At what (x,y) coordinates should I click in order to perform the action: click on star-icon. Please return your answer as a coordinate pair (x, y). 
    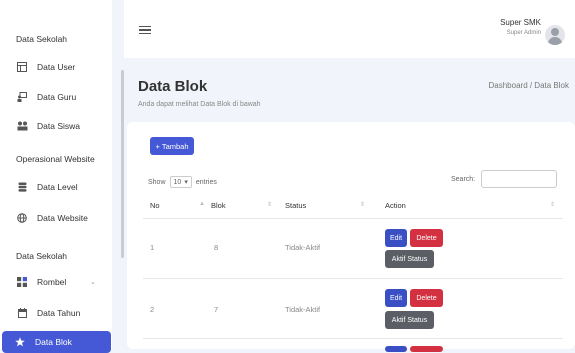
    Looking at the image, I should click on (20, 342).